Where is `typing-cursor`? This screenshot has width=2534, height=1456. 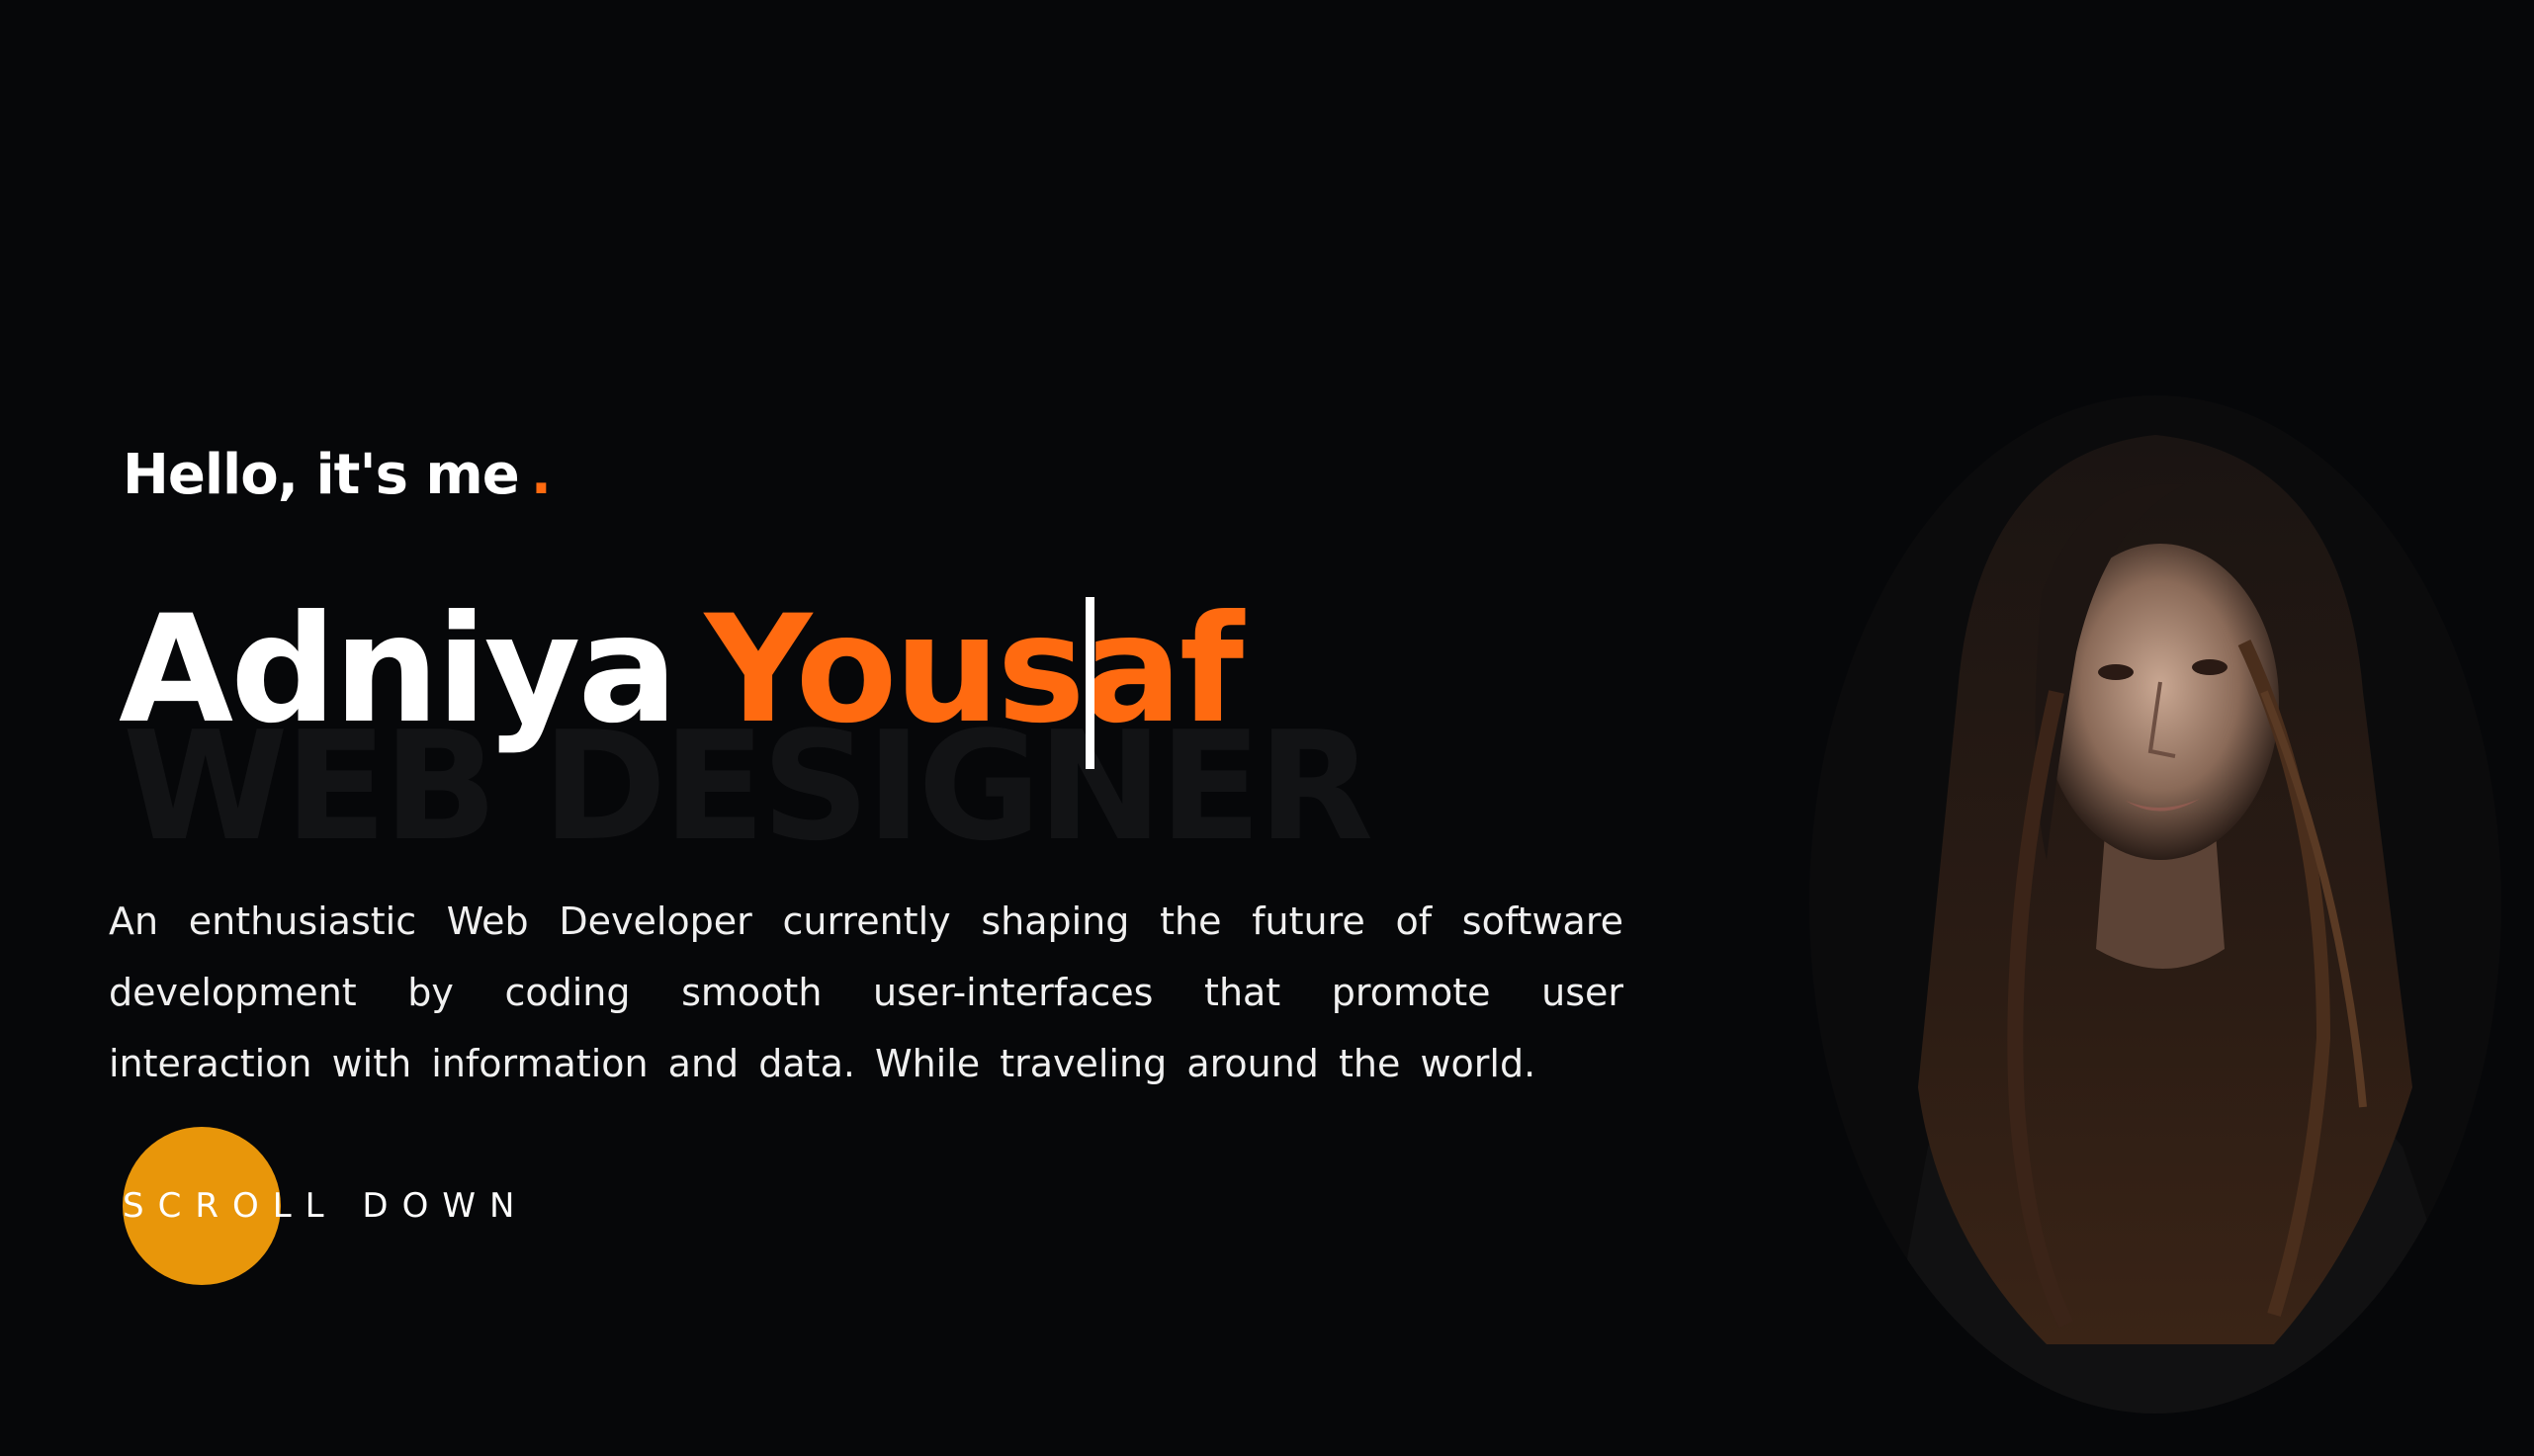
typing-cursor is located at coordinates (1090, 683).